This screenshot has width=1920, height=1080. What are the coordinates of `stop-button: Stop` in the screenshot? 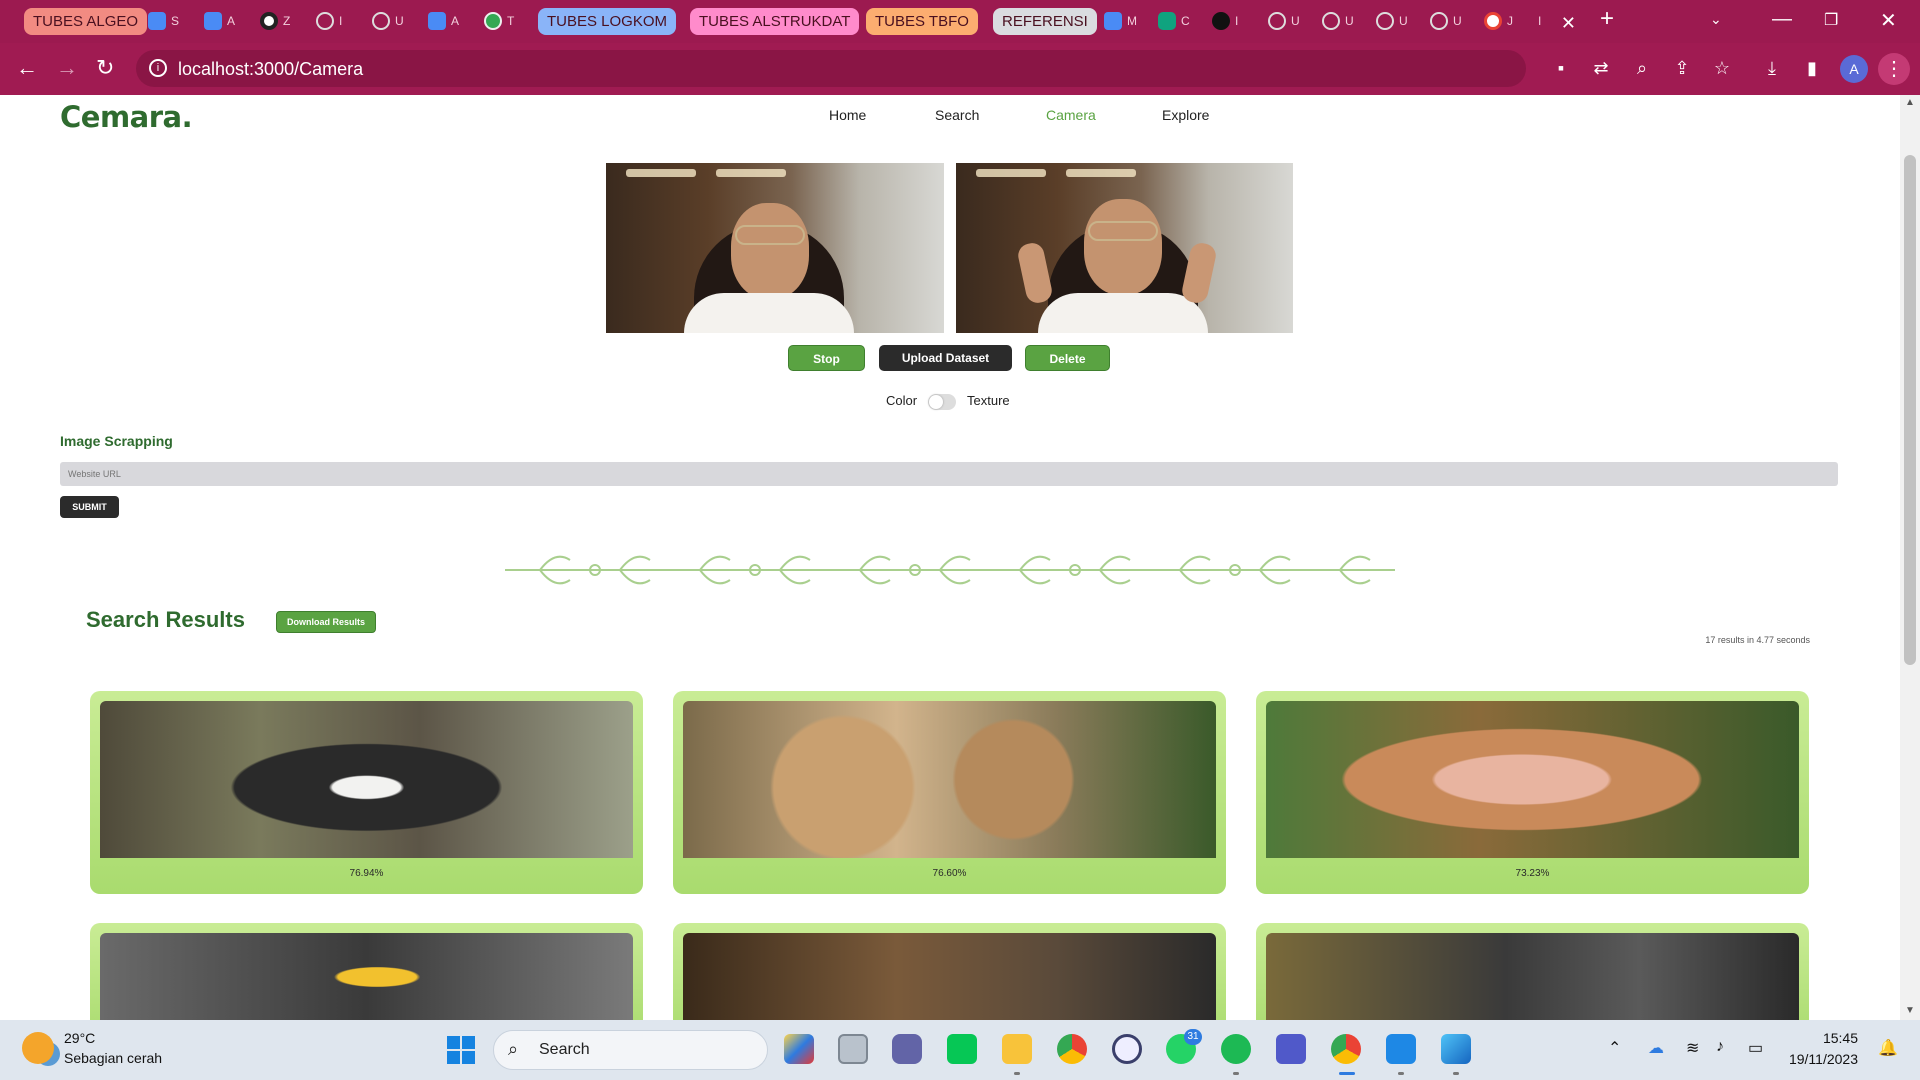 It's located at (826, 358).